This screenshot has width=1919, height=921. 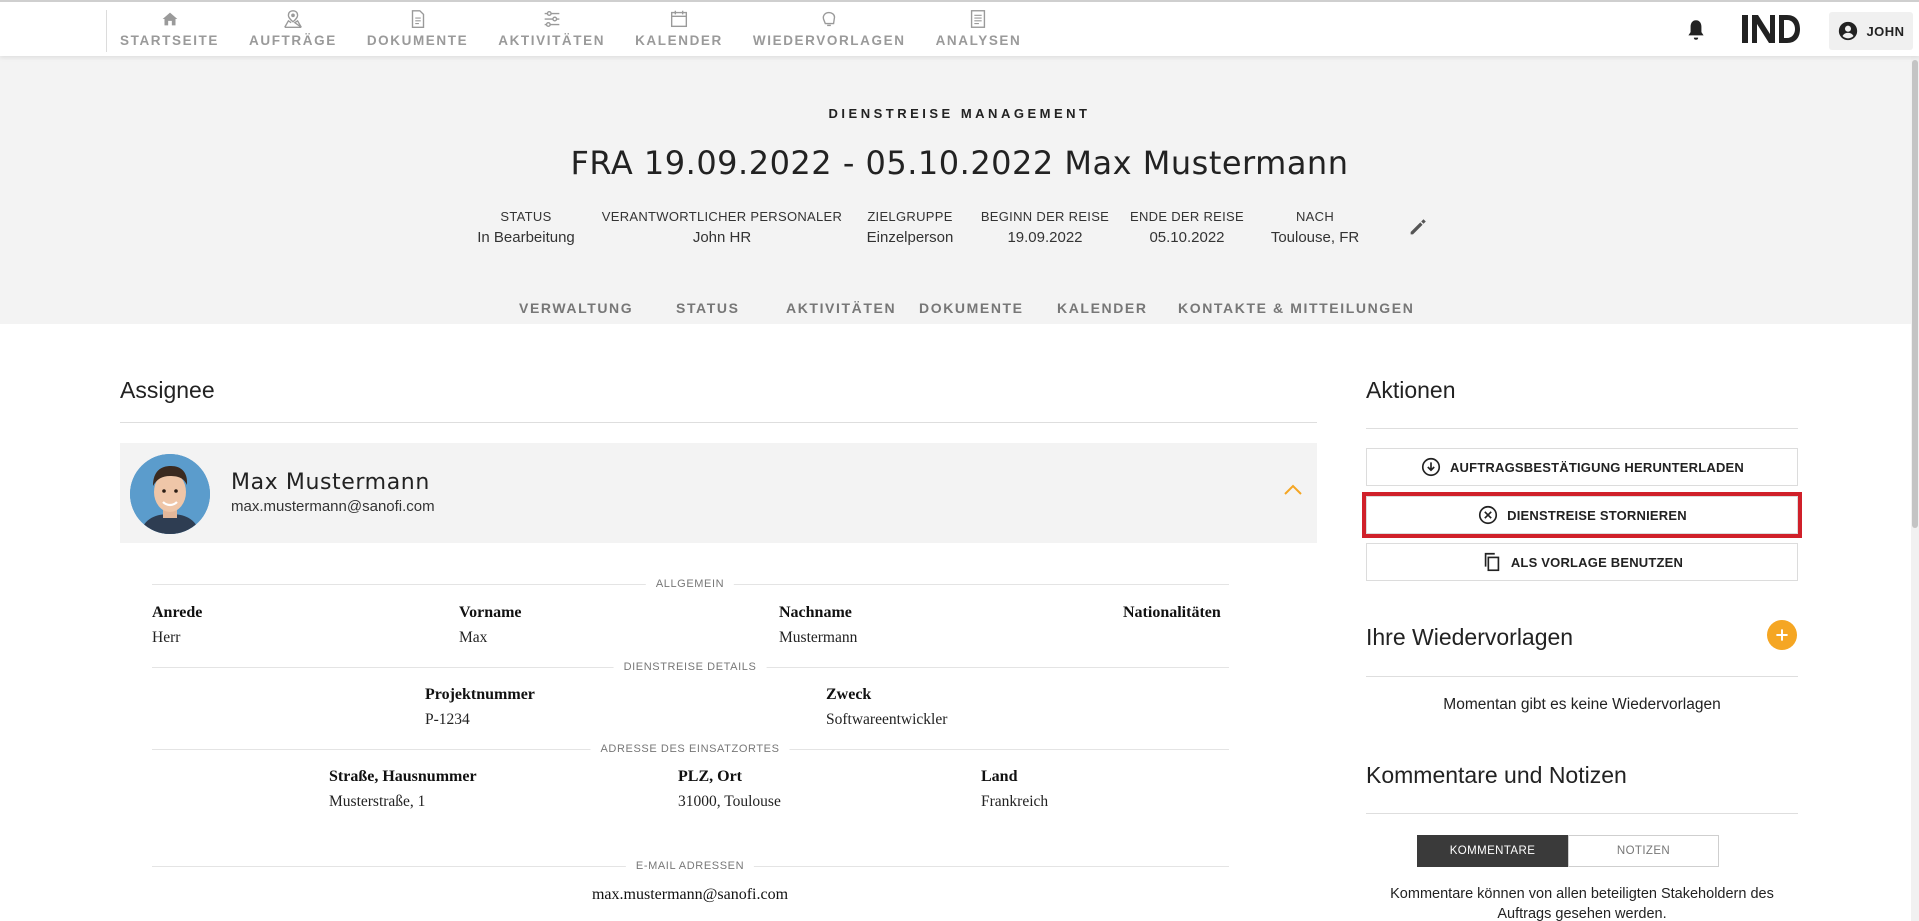 I want to click on tab-status: STATUS, so click(x=708, y=308).